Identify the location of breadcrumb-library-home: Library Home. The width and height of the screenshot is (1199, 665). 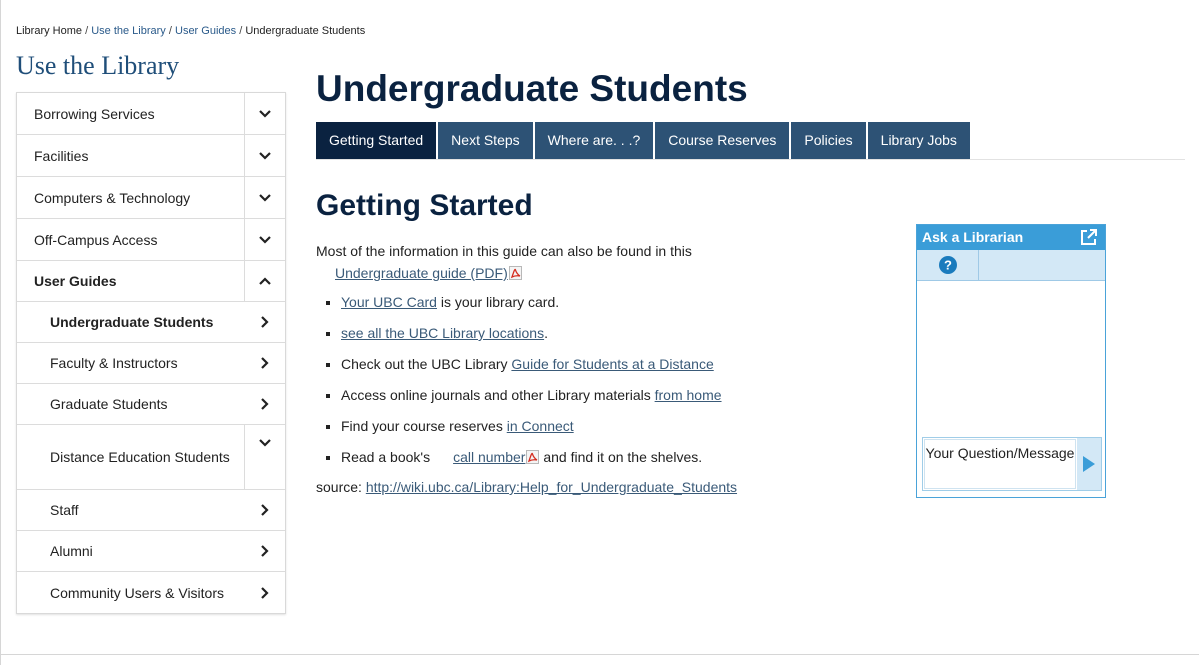
(49, 31).